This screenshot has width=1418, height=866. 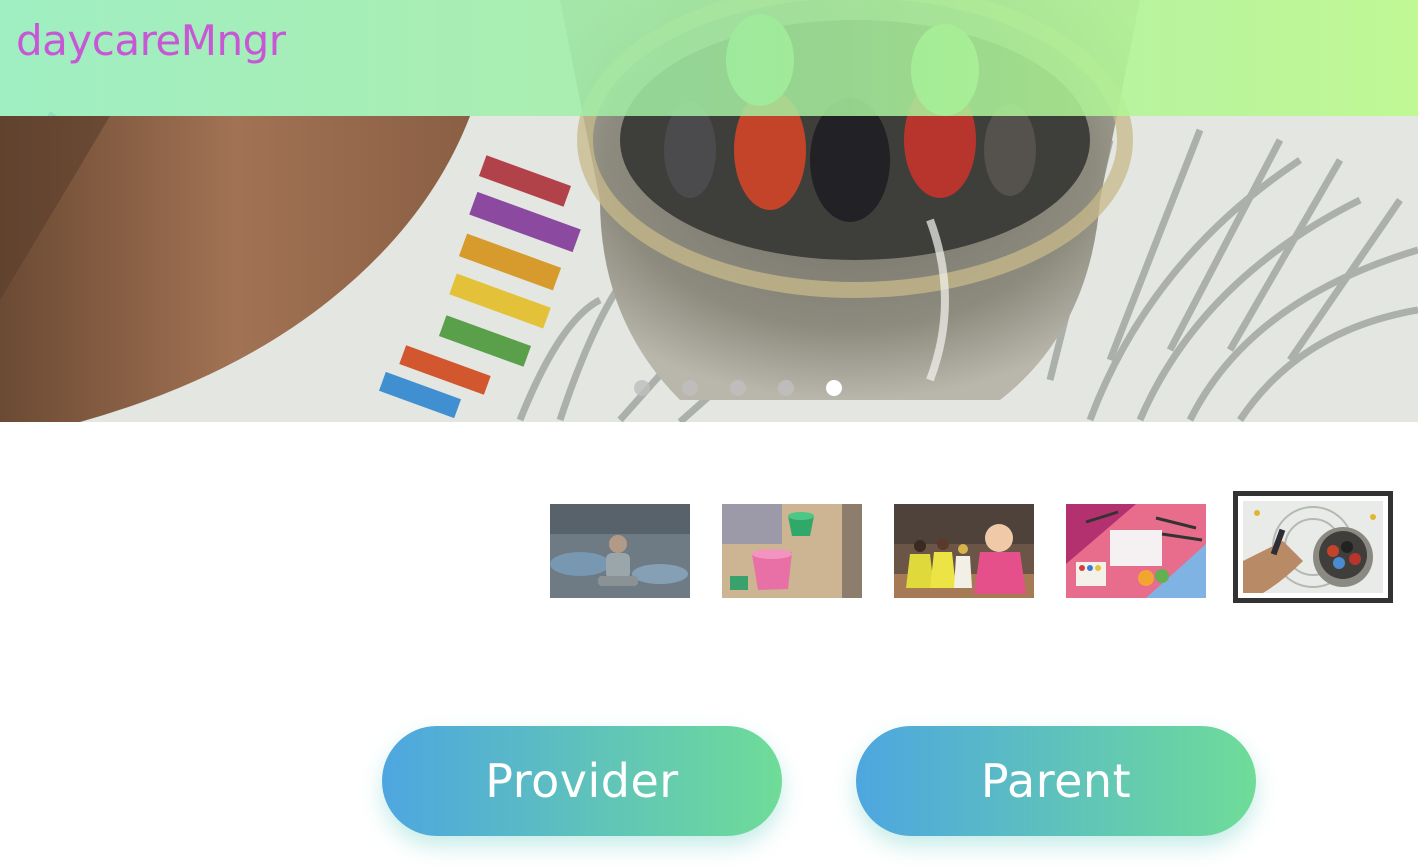 What do you see at coordinates (709, 58) in the screenshot?
I see `header-bar: daycareMngr` at bounding box center [709, 58].